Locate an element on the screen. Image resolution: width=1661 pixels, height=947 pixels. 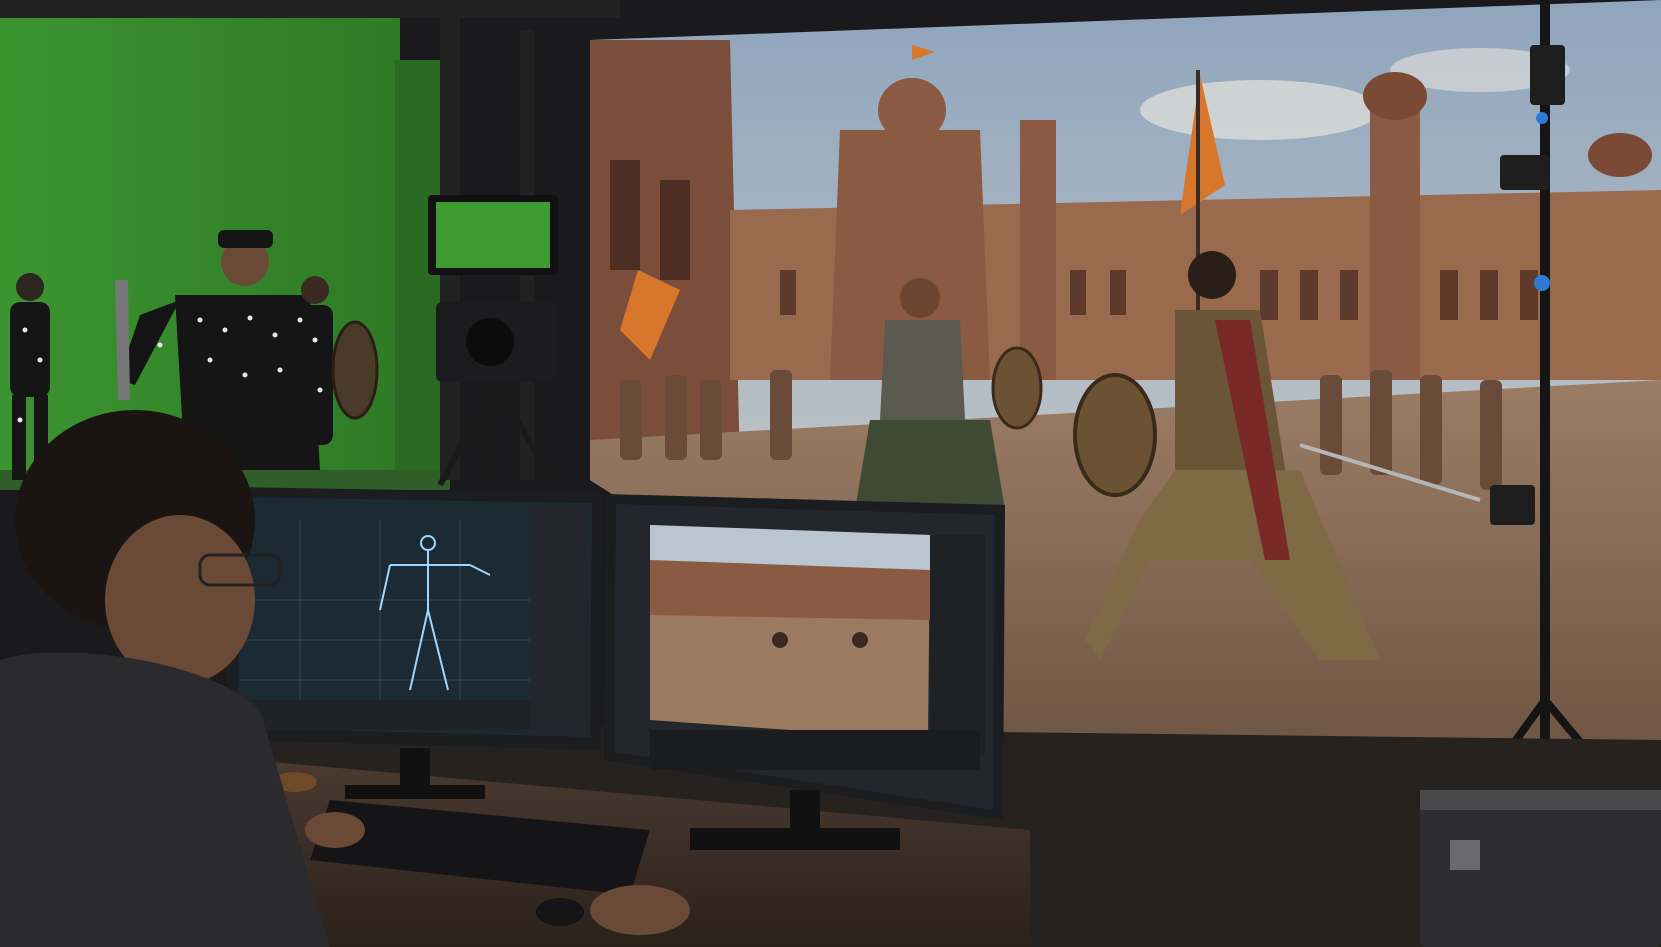
timeline is located at coordinates (815, 750).